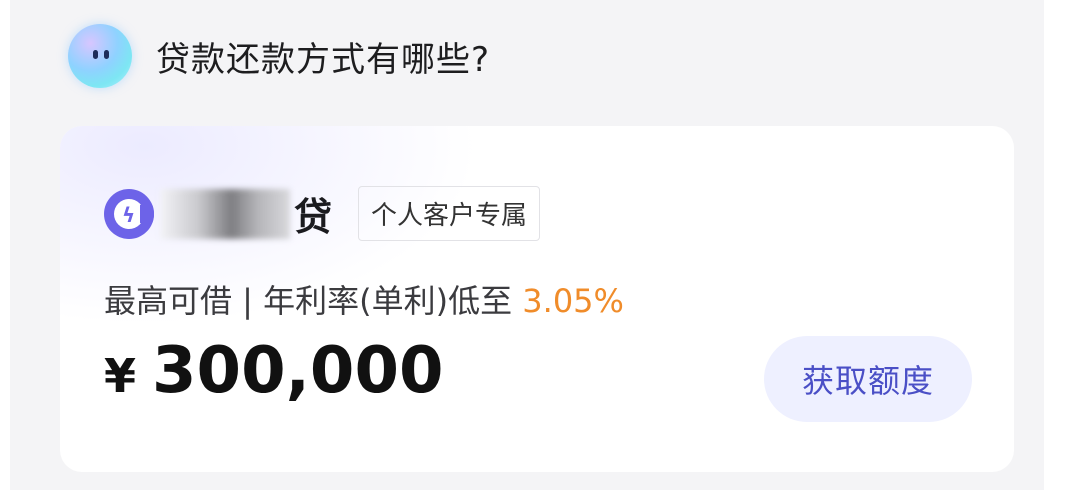  I want to click on loan-amount: ¥ 300,000, so click(274, 371).